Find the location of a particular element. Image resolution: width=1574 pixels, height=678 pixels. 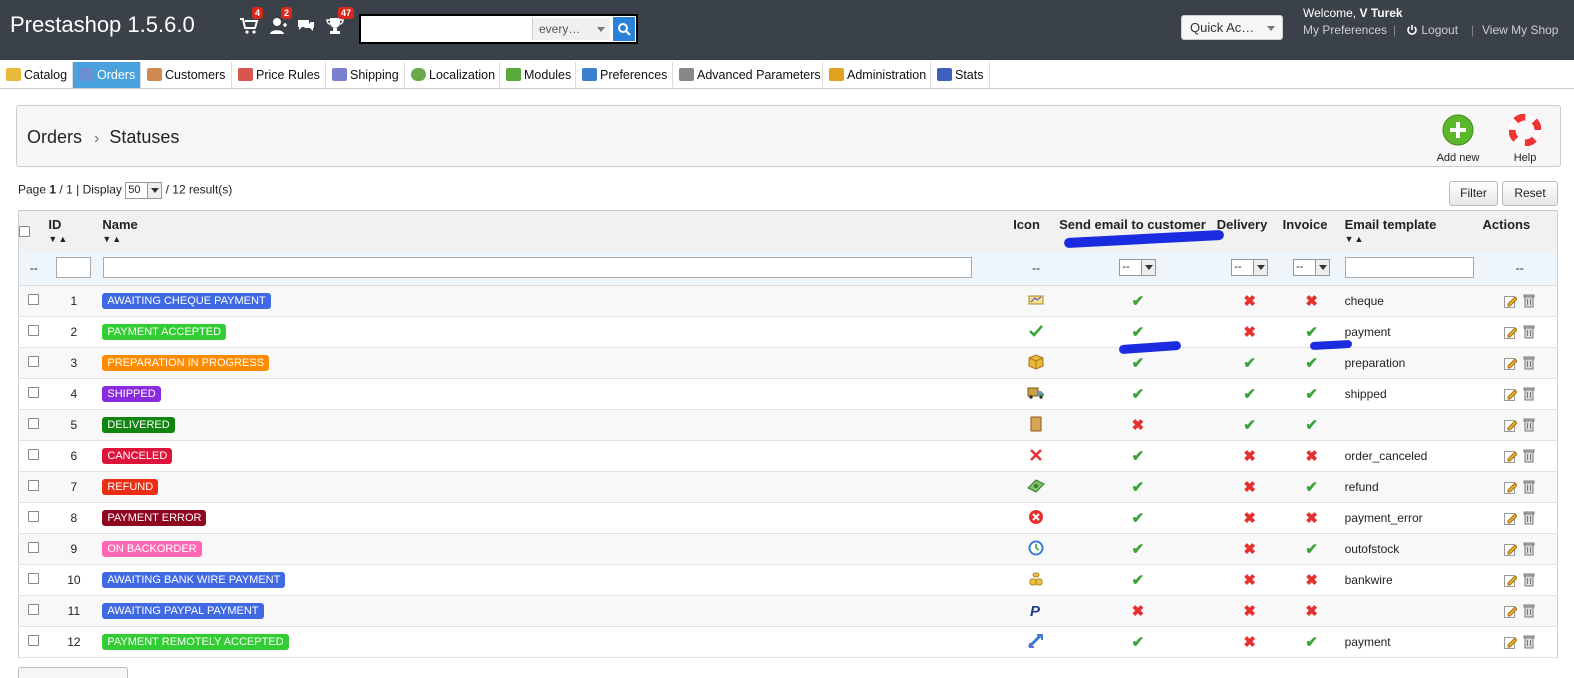

filter-send-email-select: -- is located at coordinates (1138, 268).